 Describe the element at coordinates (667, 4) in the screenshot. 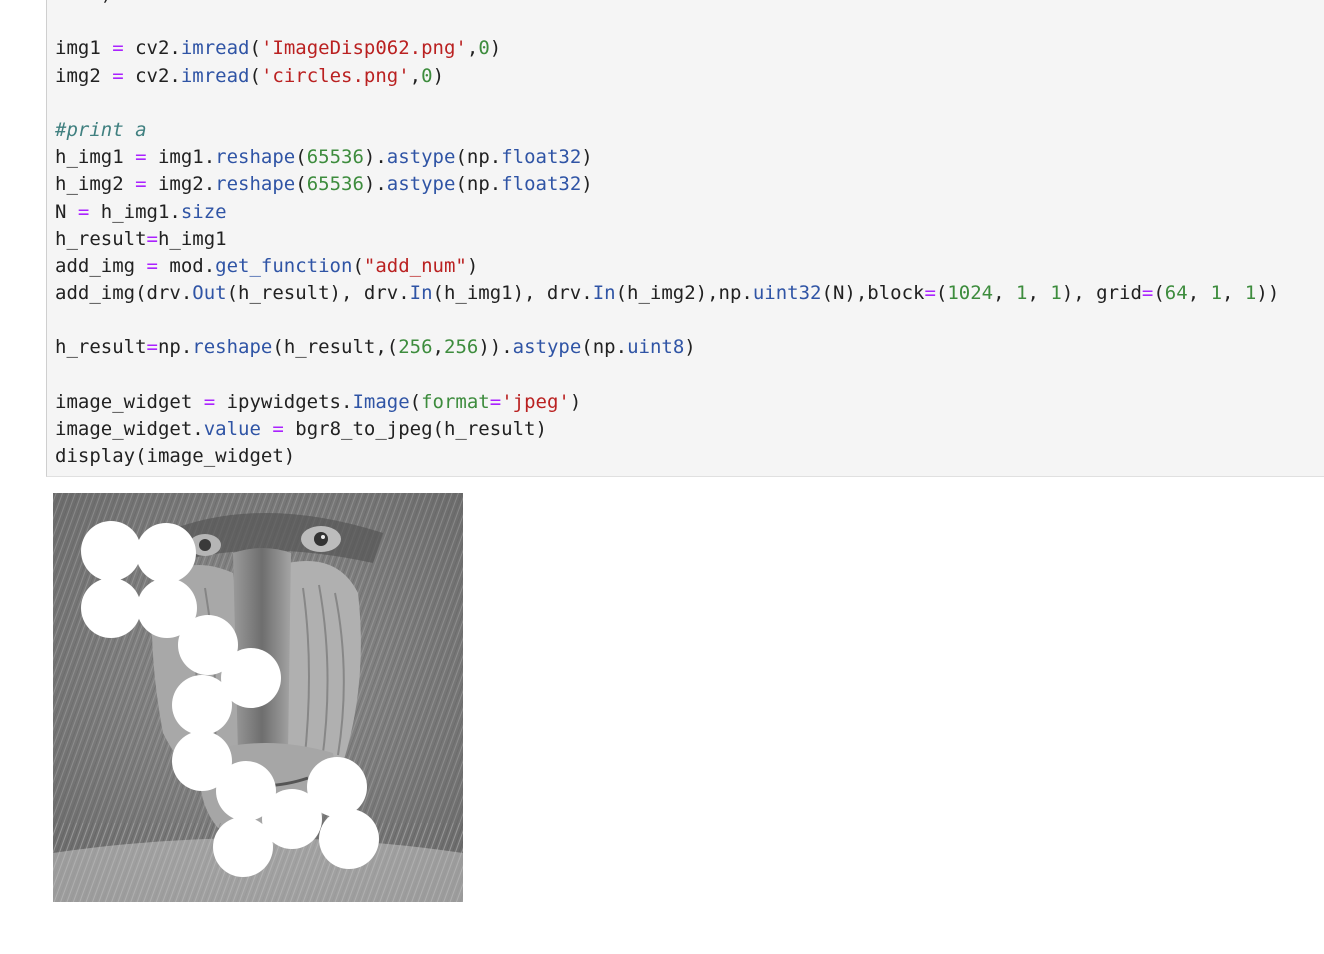

I see `code-line: )` at that location.